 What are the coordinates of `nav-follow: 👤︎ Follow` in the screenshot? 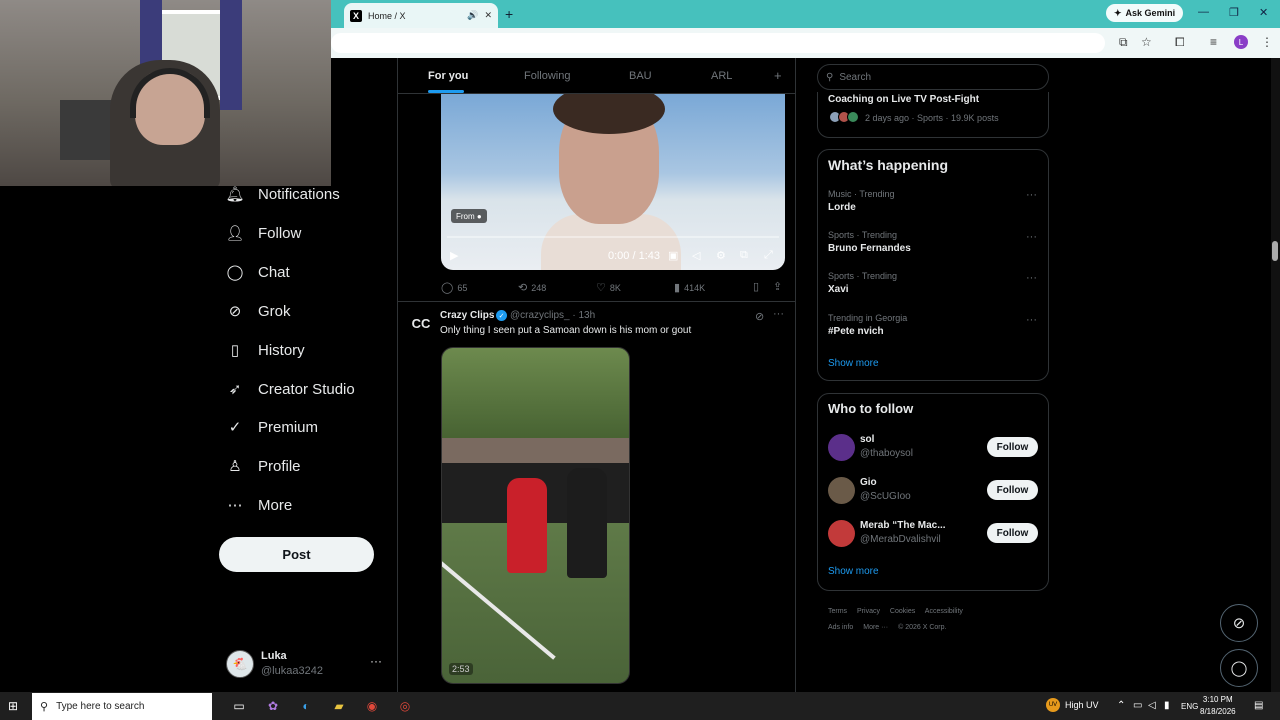 It's located at (263, 233).